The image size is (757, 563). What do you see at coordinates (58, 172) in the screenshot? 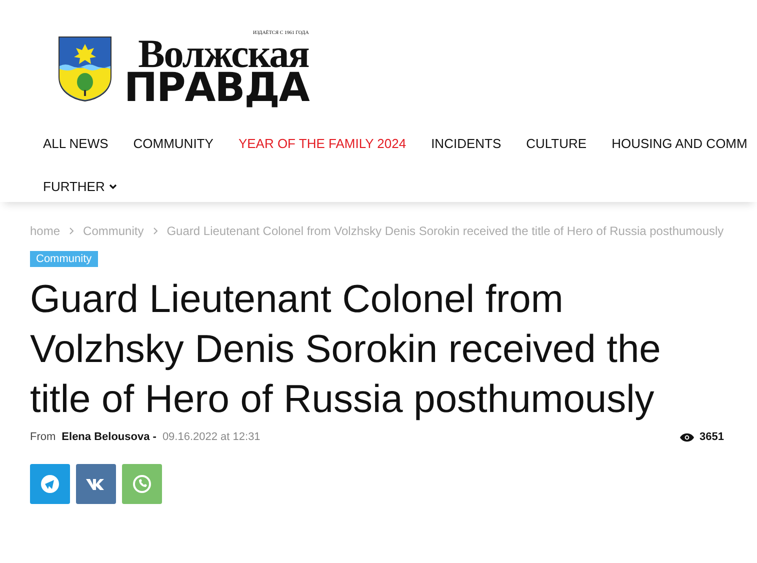
I see `nav-dropdown: FURTHER` at bounding box center [58, 172].